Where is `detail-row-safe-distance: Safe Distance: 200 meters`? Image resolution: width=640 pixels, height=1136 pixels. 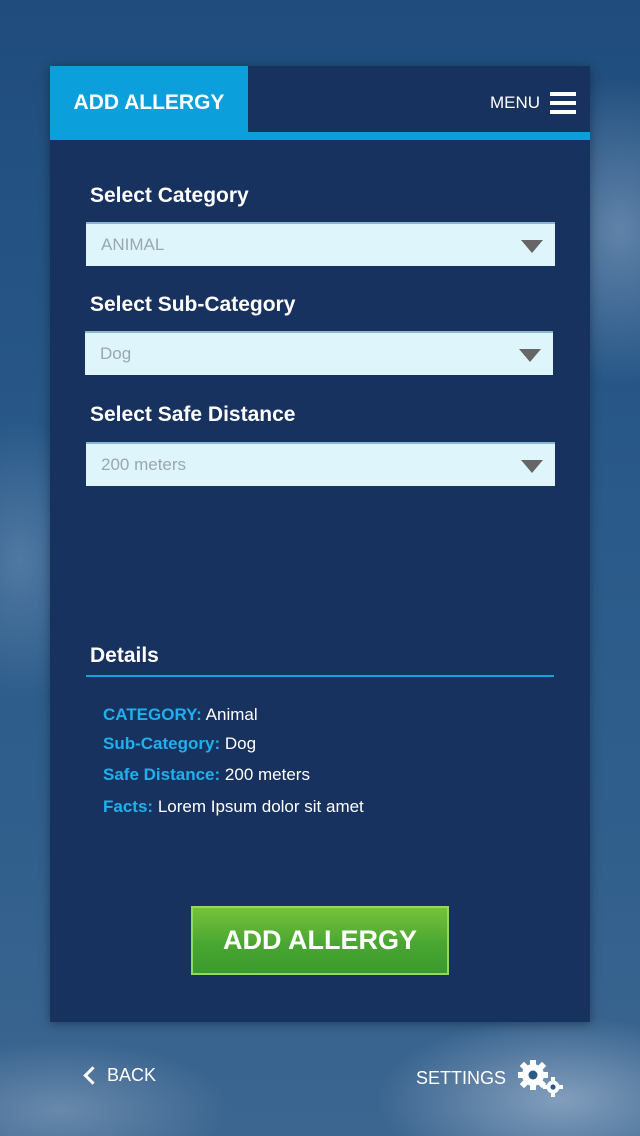
detail-row-safe-distance: Safe Distance: 200 meters is located at coordinates (206, 775).